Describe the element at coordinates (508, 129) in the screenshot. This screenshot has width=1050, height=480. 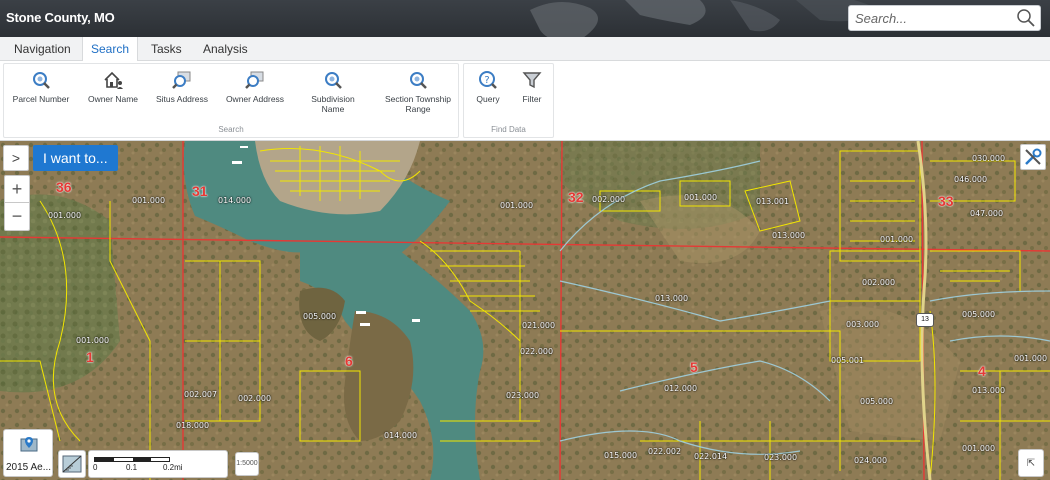
I see `group-label: Find Data` at that location.